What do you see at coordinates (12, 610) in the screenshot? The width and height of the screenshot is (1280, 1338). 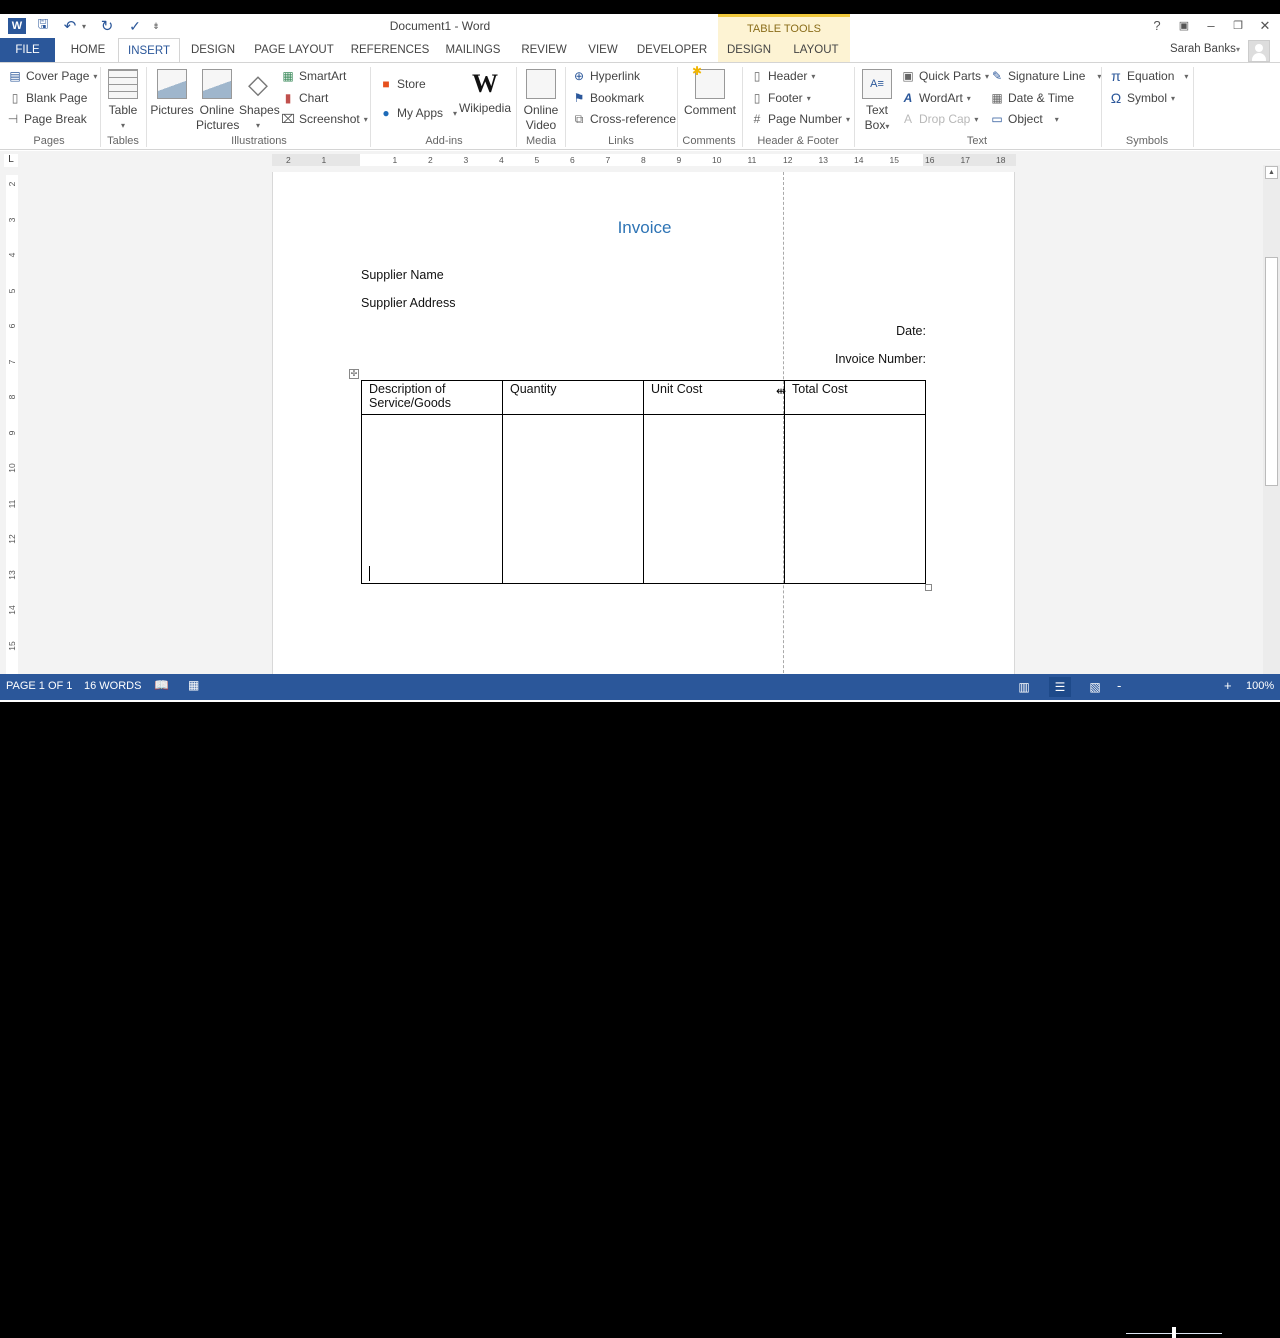 I see `ruler-tick-label: 14` at bounding box center [12, 610].